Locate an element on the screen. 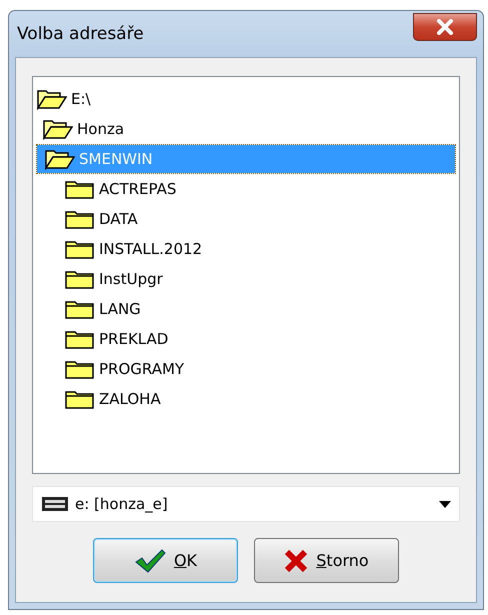  drive-icon is located at coordinates (55, 504).